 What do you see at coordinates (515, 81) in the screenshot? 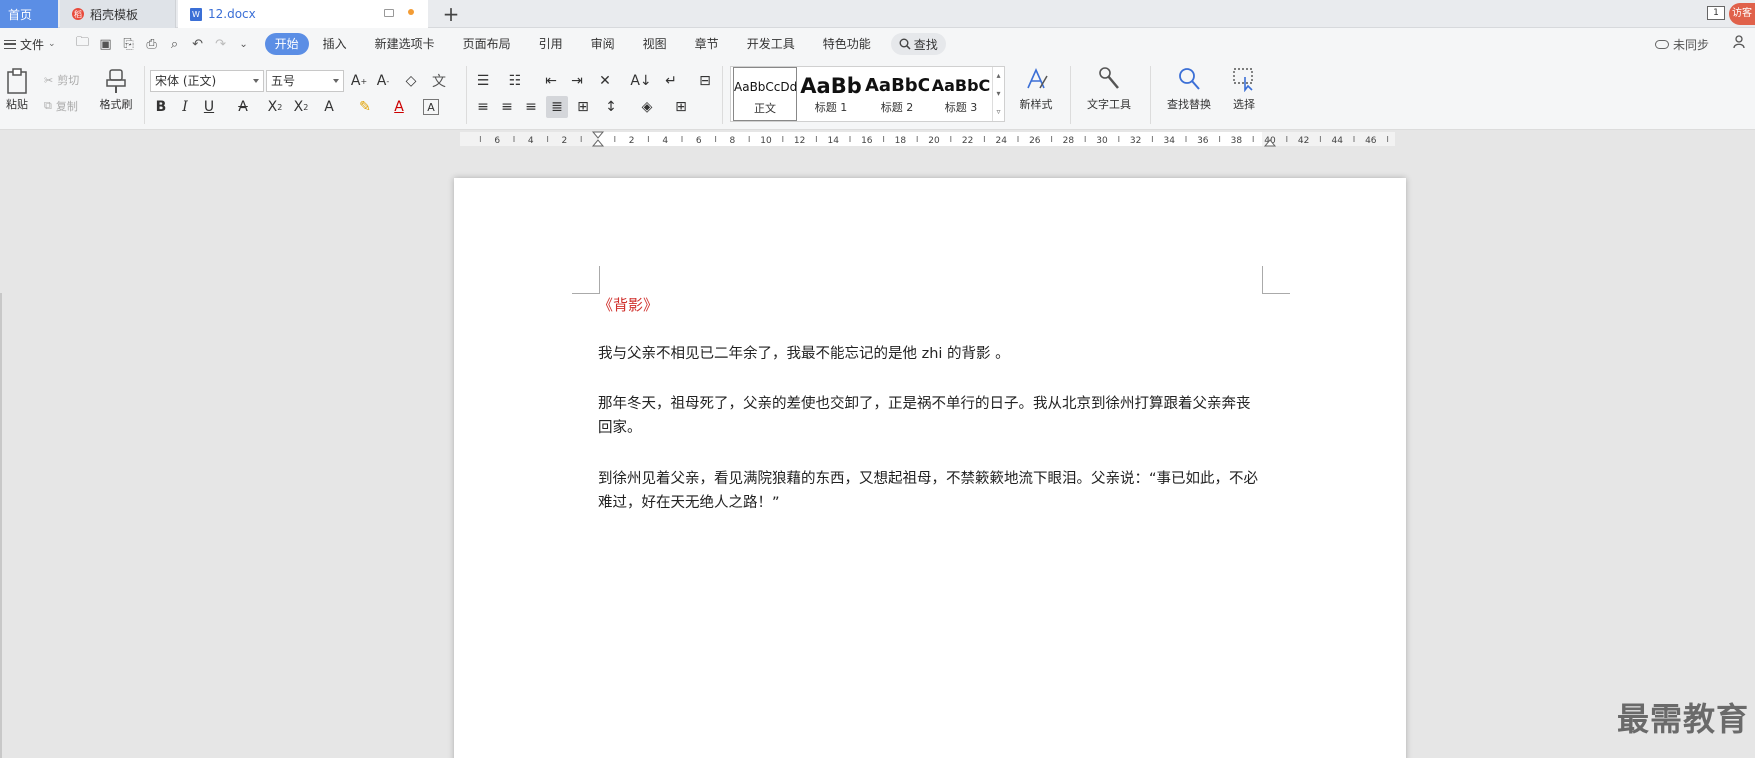
I see `numbered-list-icon: ☷` at bounding box center [515, 81].